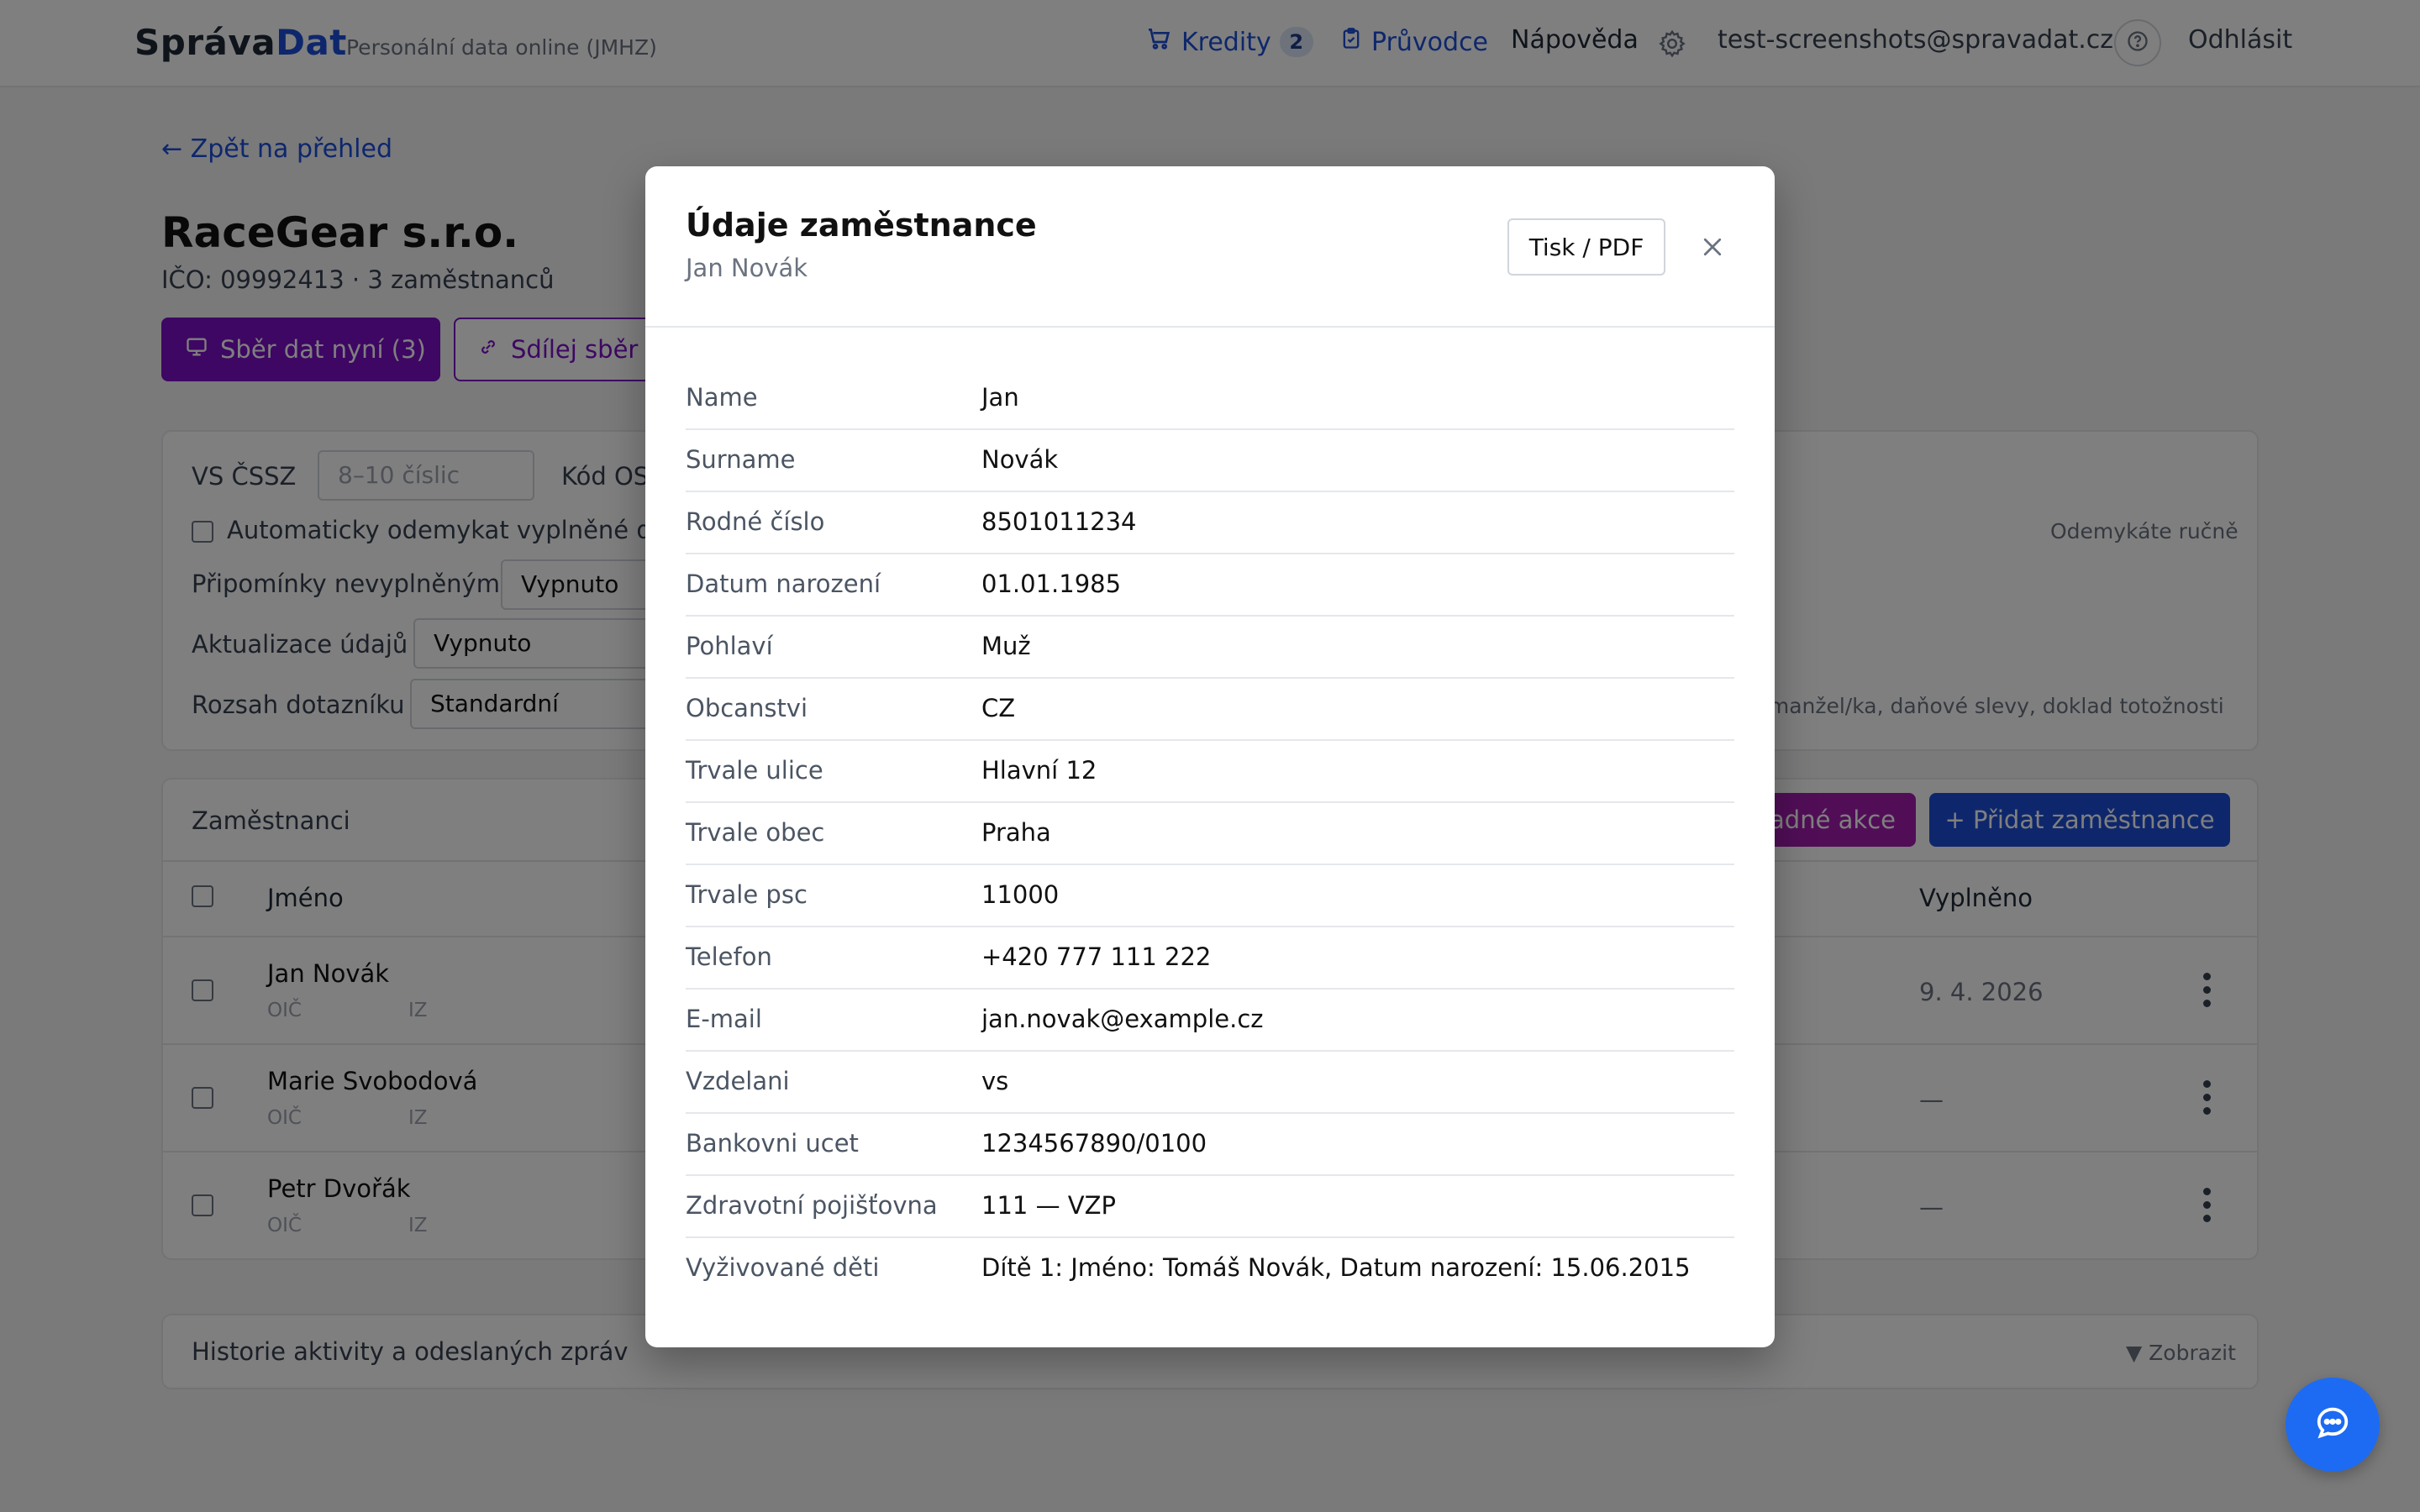  What do you see at coordinates (812, 1205) in the screenshot?
I see `field-label: Zdravotní pojišťovna` at bounding box center [812, 1205].